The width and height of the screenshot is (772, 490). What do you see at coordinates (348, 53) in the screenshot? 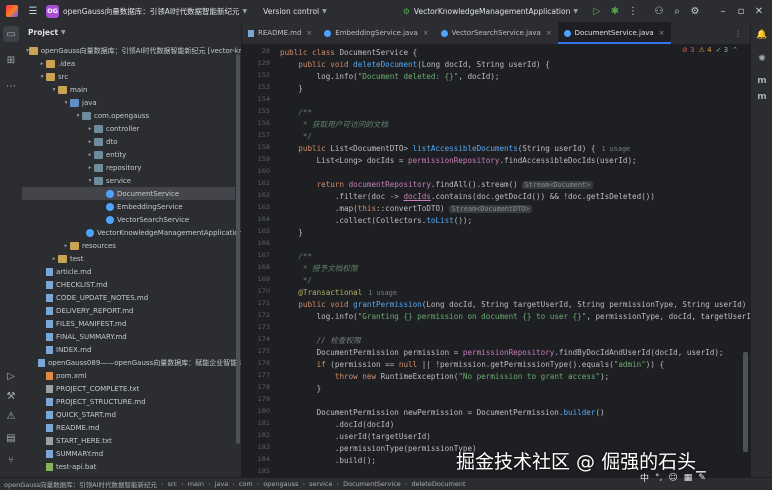
I see `code-line: public class DocumentService {` at bounding box center [348, 53].